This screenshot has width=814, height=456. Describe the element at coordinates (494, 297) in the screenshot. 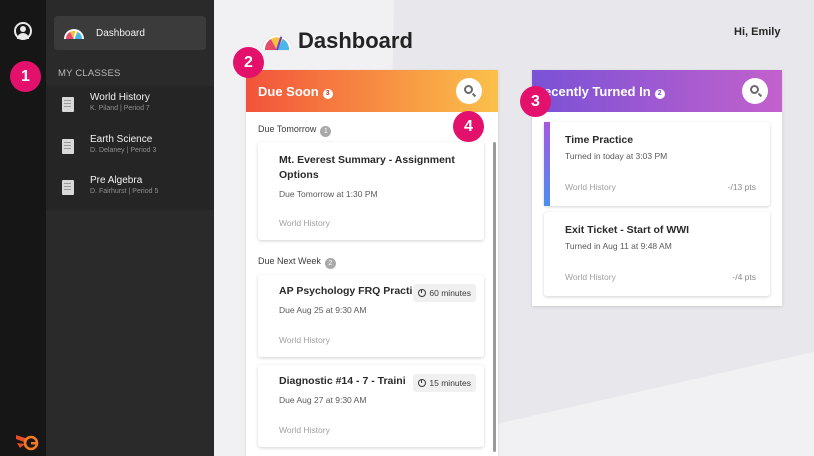

I see `scrollbar` at that location.